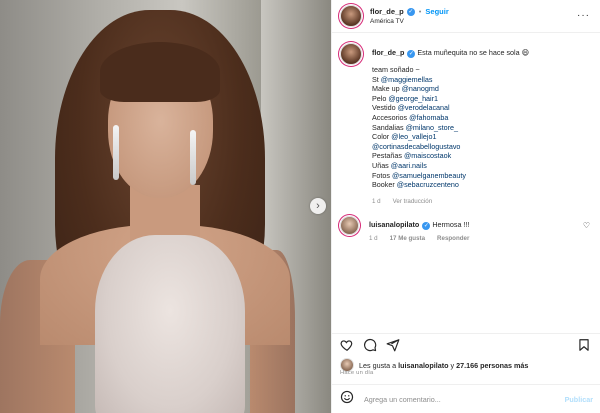 The image size is (600, 413). What do you see at coordinates (381, 165) in the screenshot?
I see `caption-line-text: Uñas` at bounding box center [381, 165].